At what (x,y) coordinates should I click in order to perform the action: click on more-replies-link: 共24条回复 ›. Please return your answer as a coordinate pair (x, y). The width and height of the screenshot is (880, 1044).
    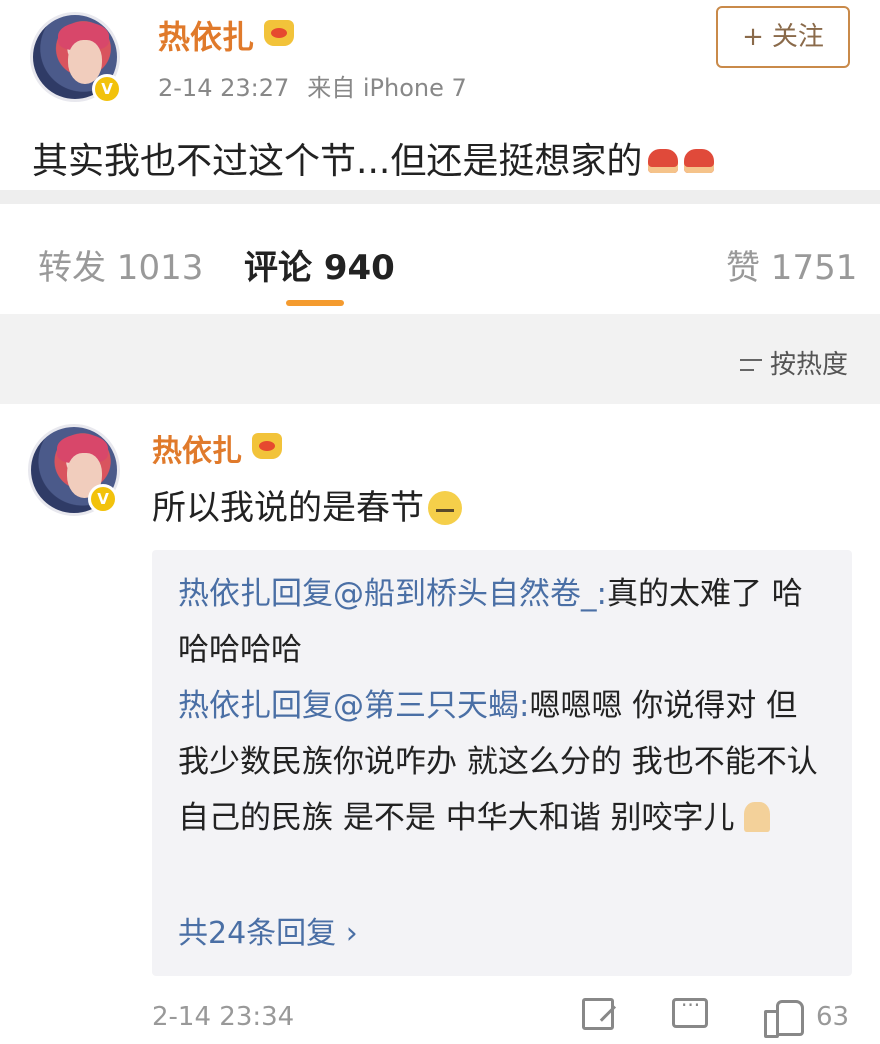
    Looking at the image, I should click on (268, 930).